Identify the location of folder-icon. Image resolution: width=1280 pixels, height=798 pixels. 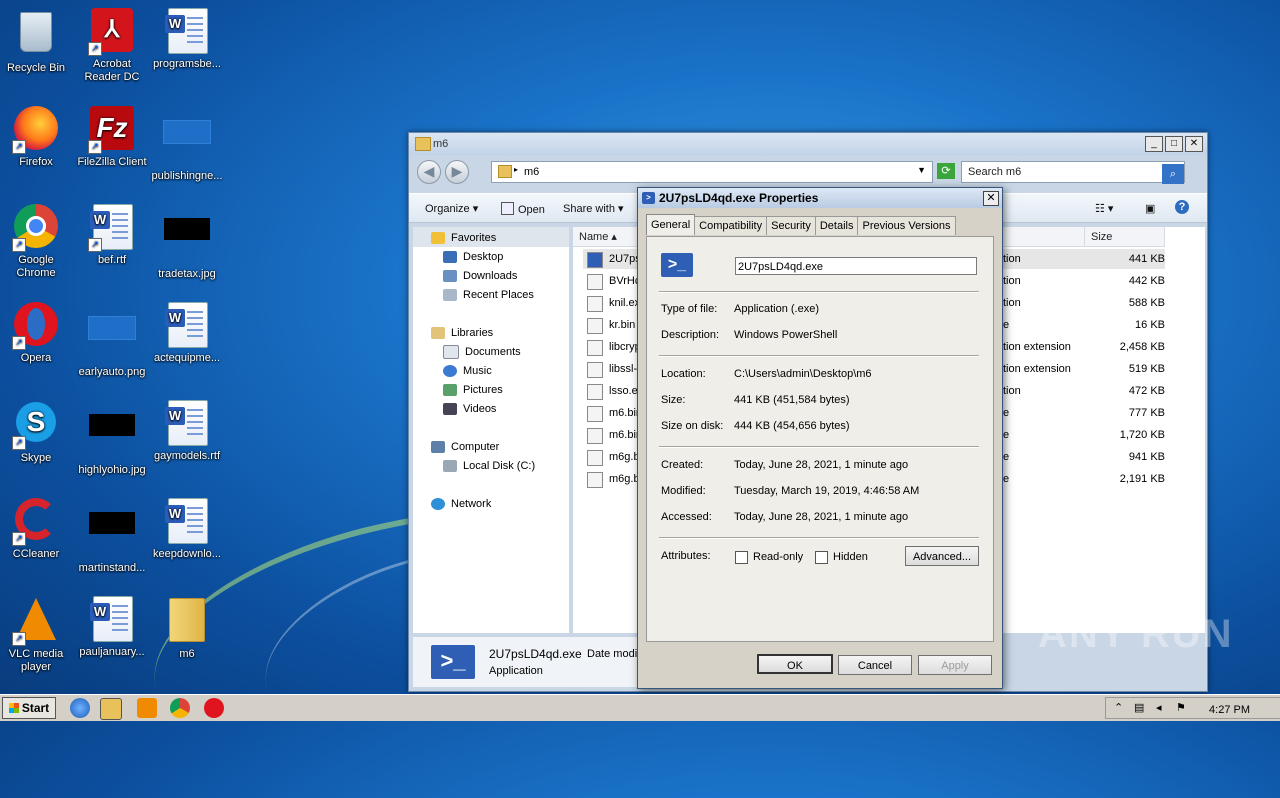
(423, 144).